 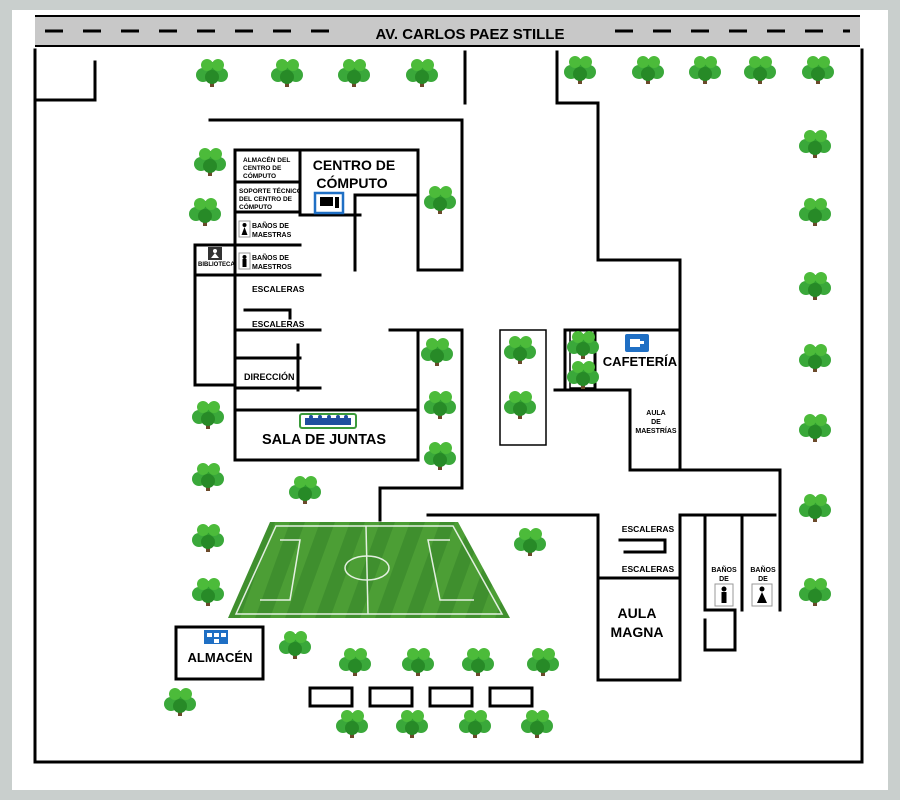 What do you see at coordinates (648, 569) in the screenshot?
I see `room-escaleras-4: ESCALERAS` at bounding box center [648, 569].